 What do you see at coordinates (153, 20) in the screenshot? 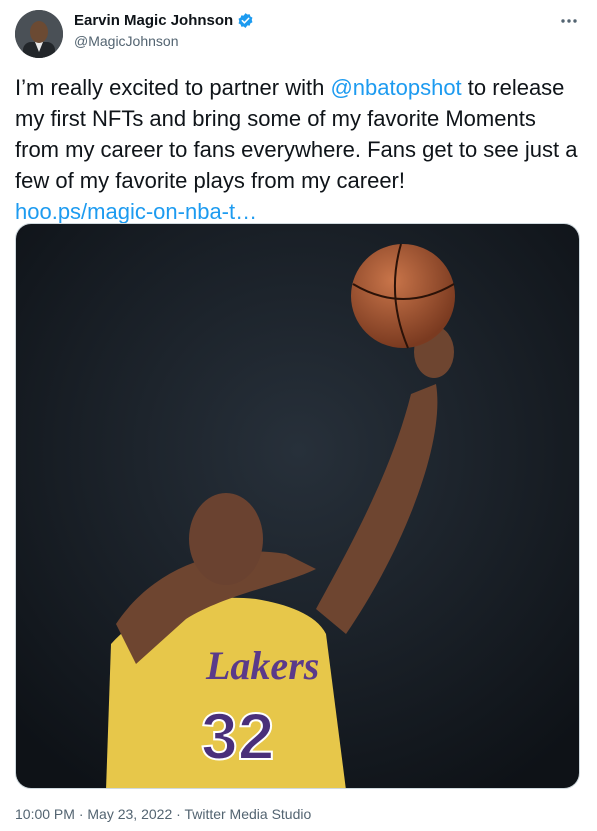
I see `author-display-name: Earvin Magic Johnson` at bounding box center [153, 20].